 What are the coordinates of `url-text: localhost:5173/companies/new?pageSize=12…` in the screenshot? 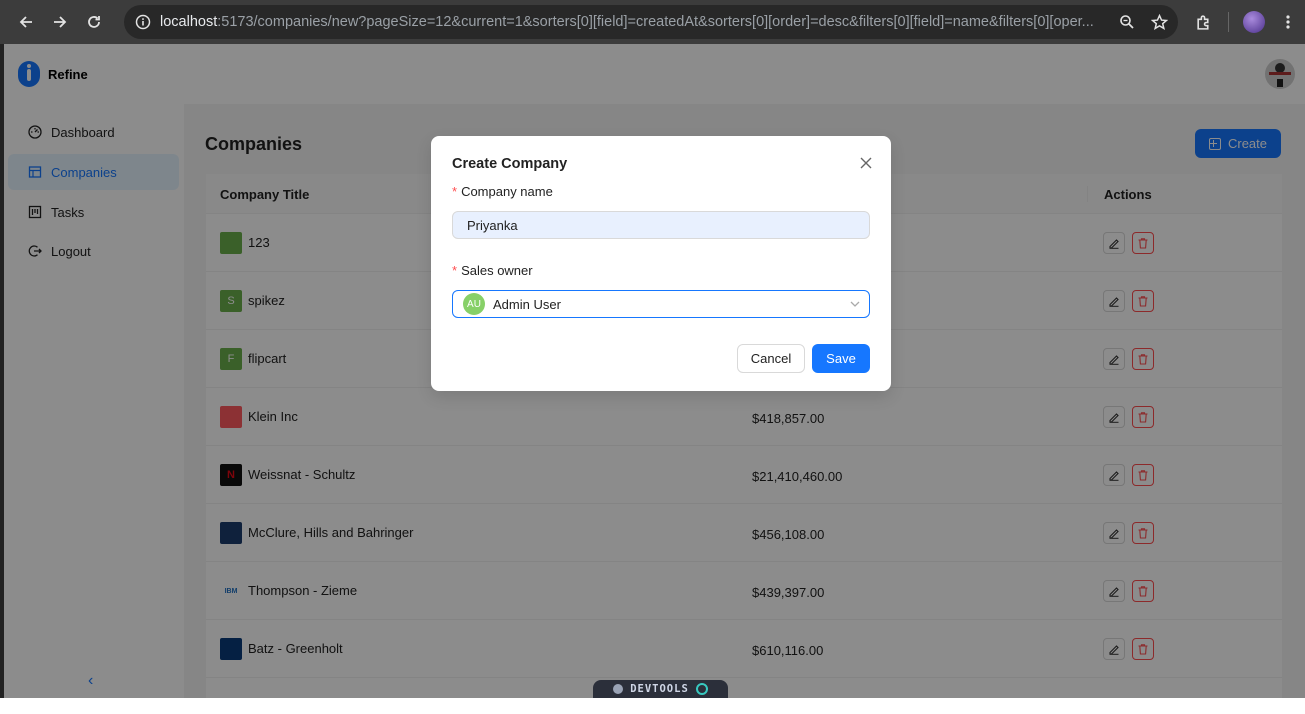 It's located at (632, 22).